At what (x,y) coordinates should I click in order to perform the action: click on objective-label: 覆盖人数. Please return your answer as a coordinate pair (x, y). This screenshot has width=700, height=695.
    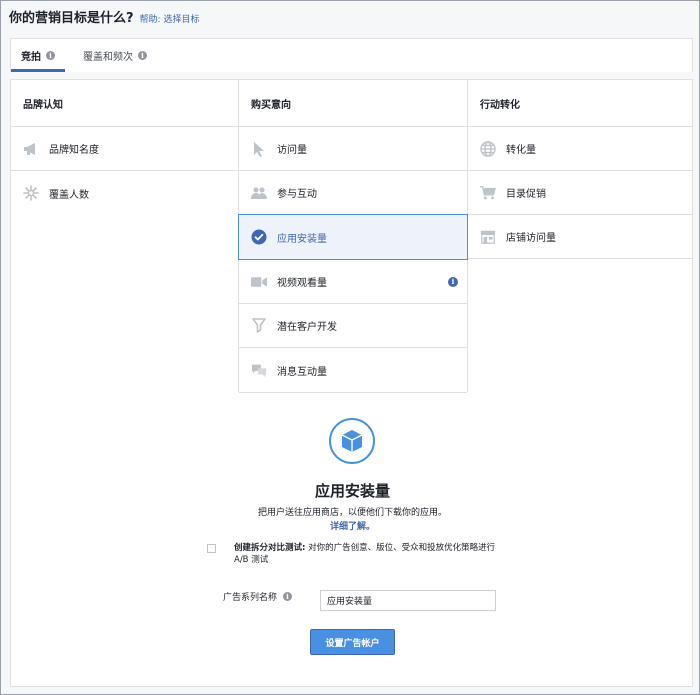
    Looking at the image, I should click on (69, 195).